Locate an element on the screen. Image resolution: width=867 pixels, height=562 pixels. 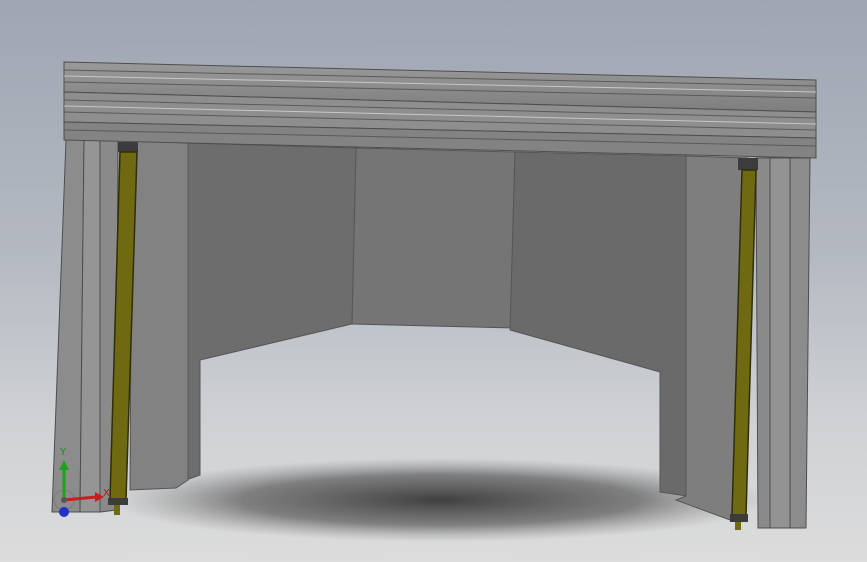
triad-z-axis is located at coordinates (64, 512).